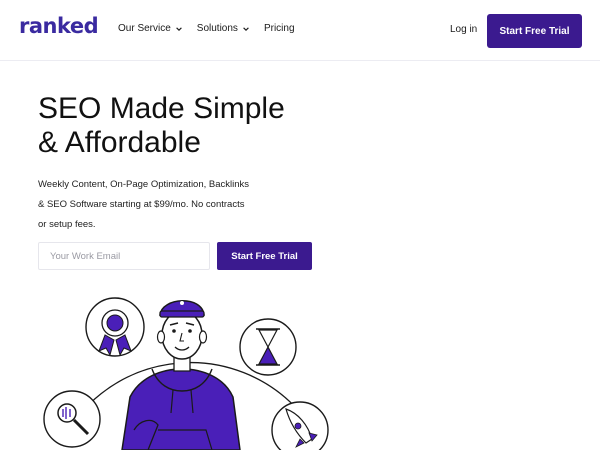  What do you see at coordinates (124, 256) in the screenshot?
I see `work-email-input` at bounding box center [124, 256].